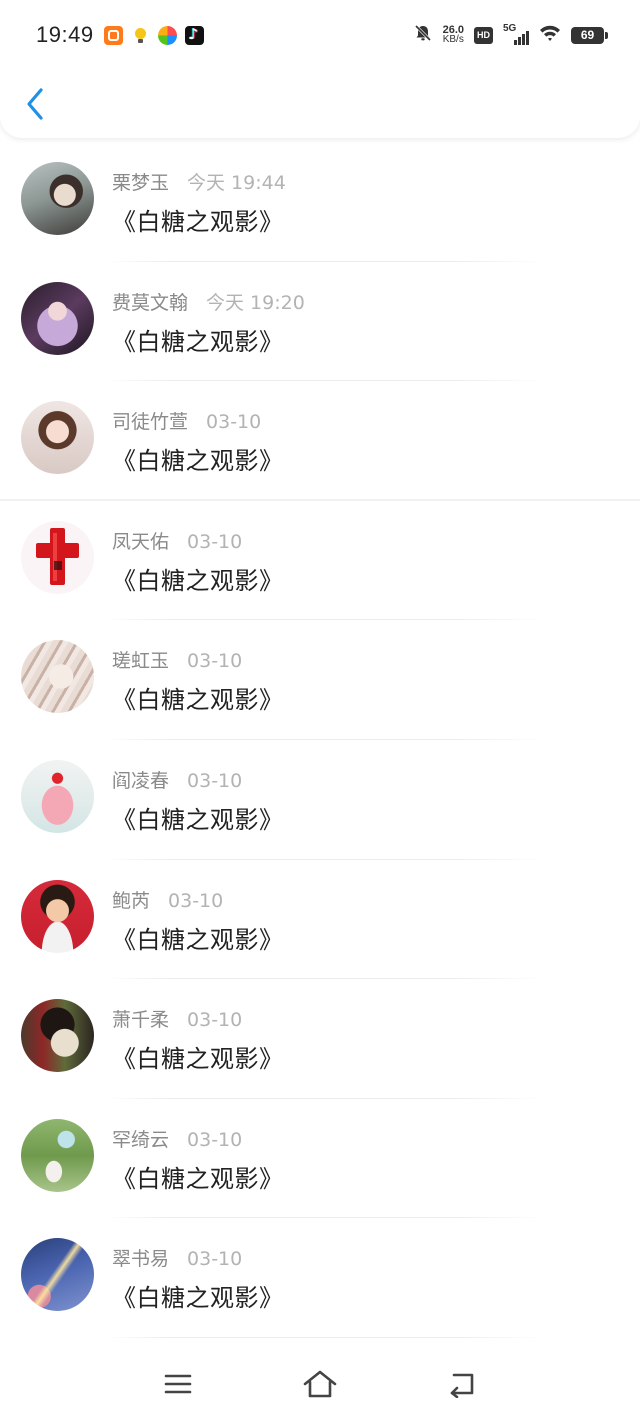 The width and height of the screenshot is (640, 1423). I want to click on pinwheel-app-icon, so click(167, 35).